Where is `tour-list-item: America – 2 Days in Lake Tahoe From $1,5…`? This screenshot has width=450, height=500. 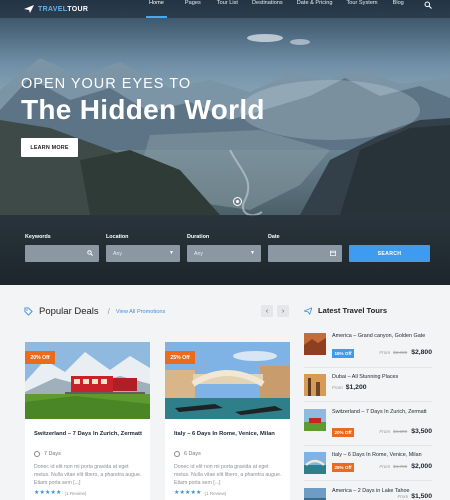
tour-list-item: America – 2 Days in Lake Tahoe From $1,5… is located at coordinates (368, 494).